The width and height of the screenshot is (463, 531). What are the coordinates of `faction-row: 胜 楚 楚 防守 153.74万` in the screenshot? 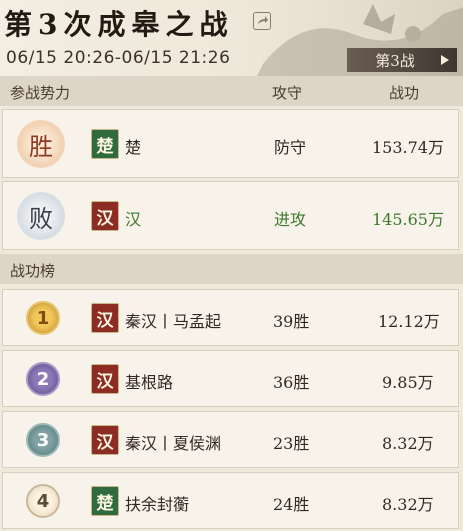 It's located at (230, 143).